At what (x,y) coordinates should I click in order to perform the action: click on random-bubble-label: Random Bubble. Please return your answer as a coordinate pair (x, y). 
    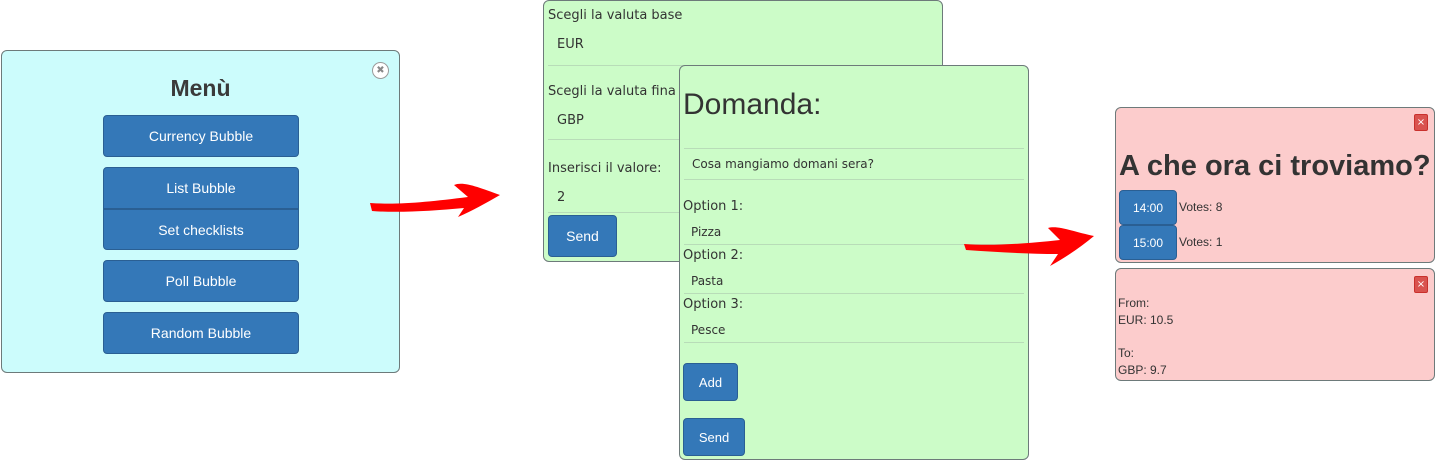
    Looking at the image, I should click on (201, 333).